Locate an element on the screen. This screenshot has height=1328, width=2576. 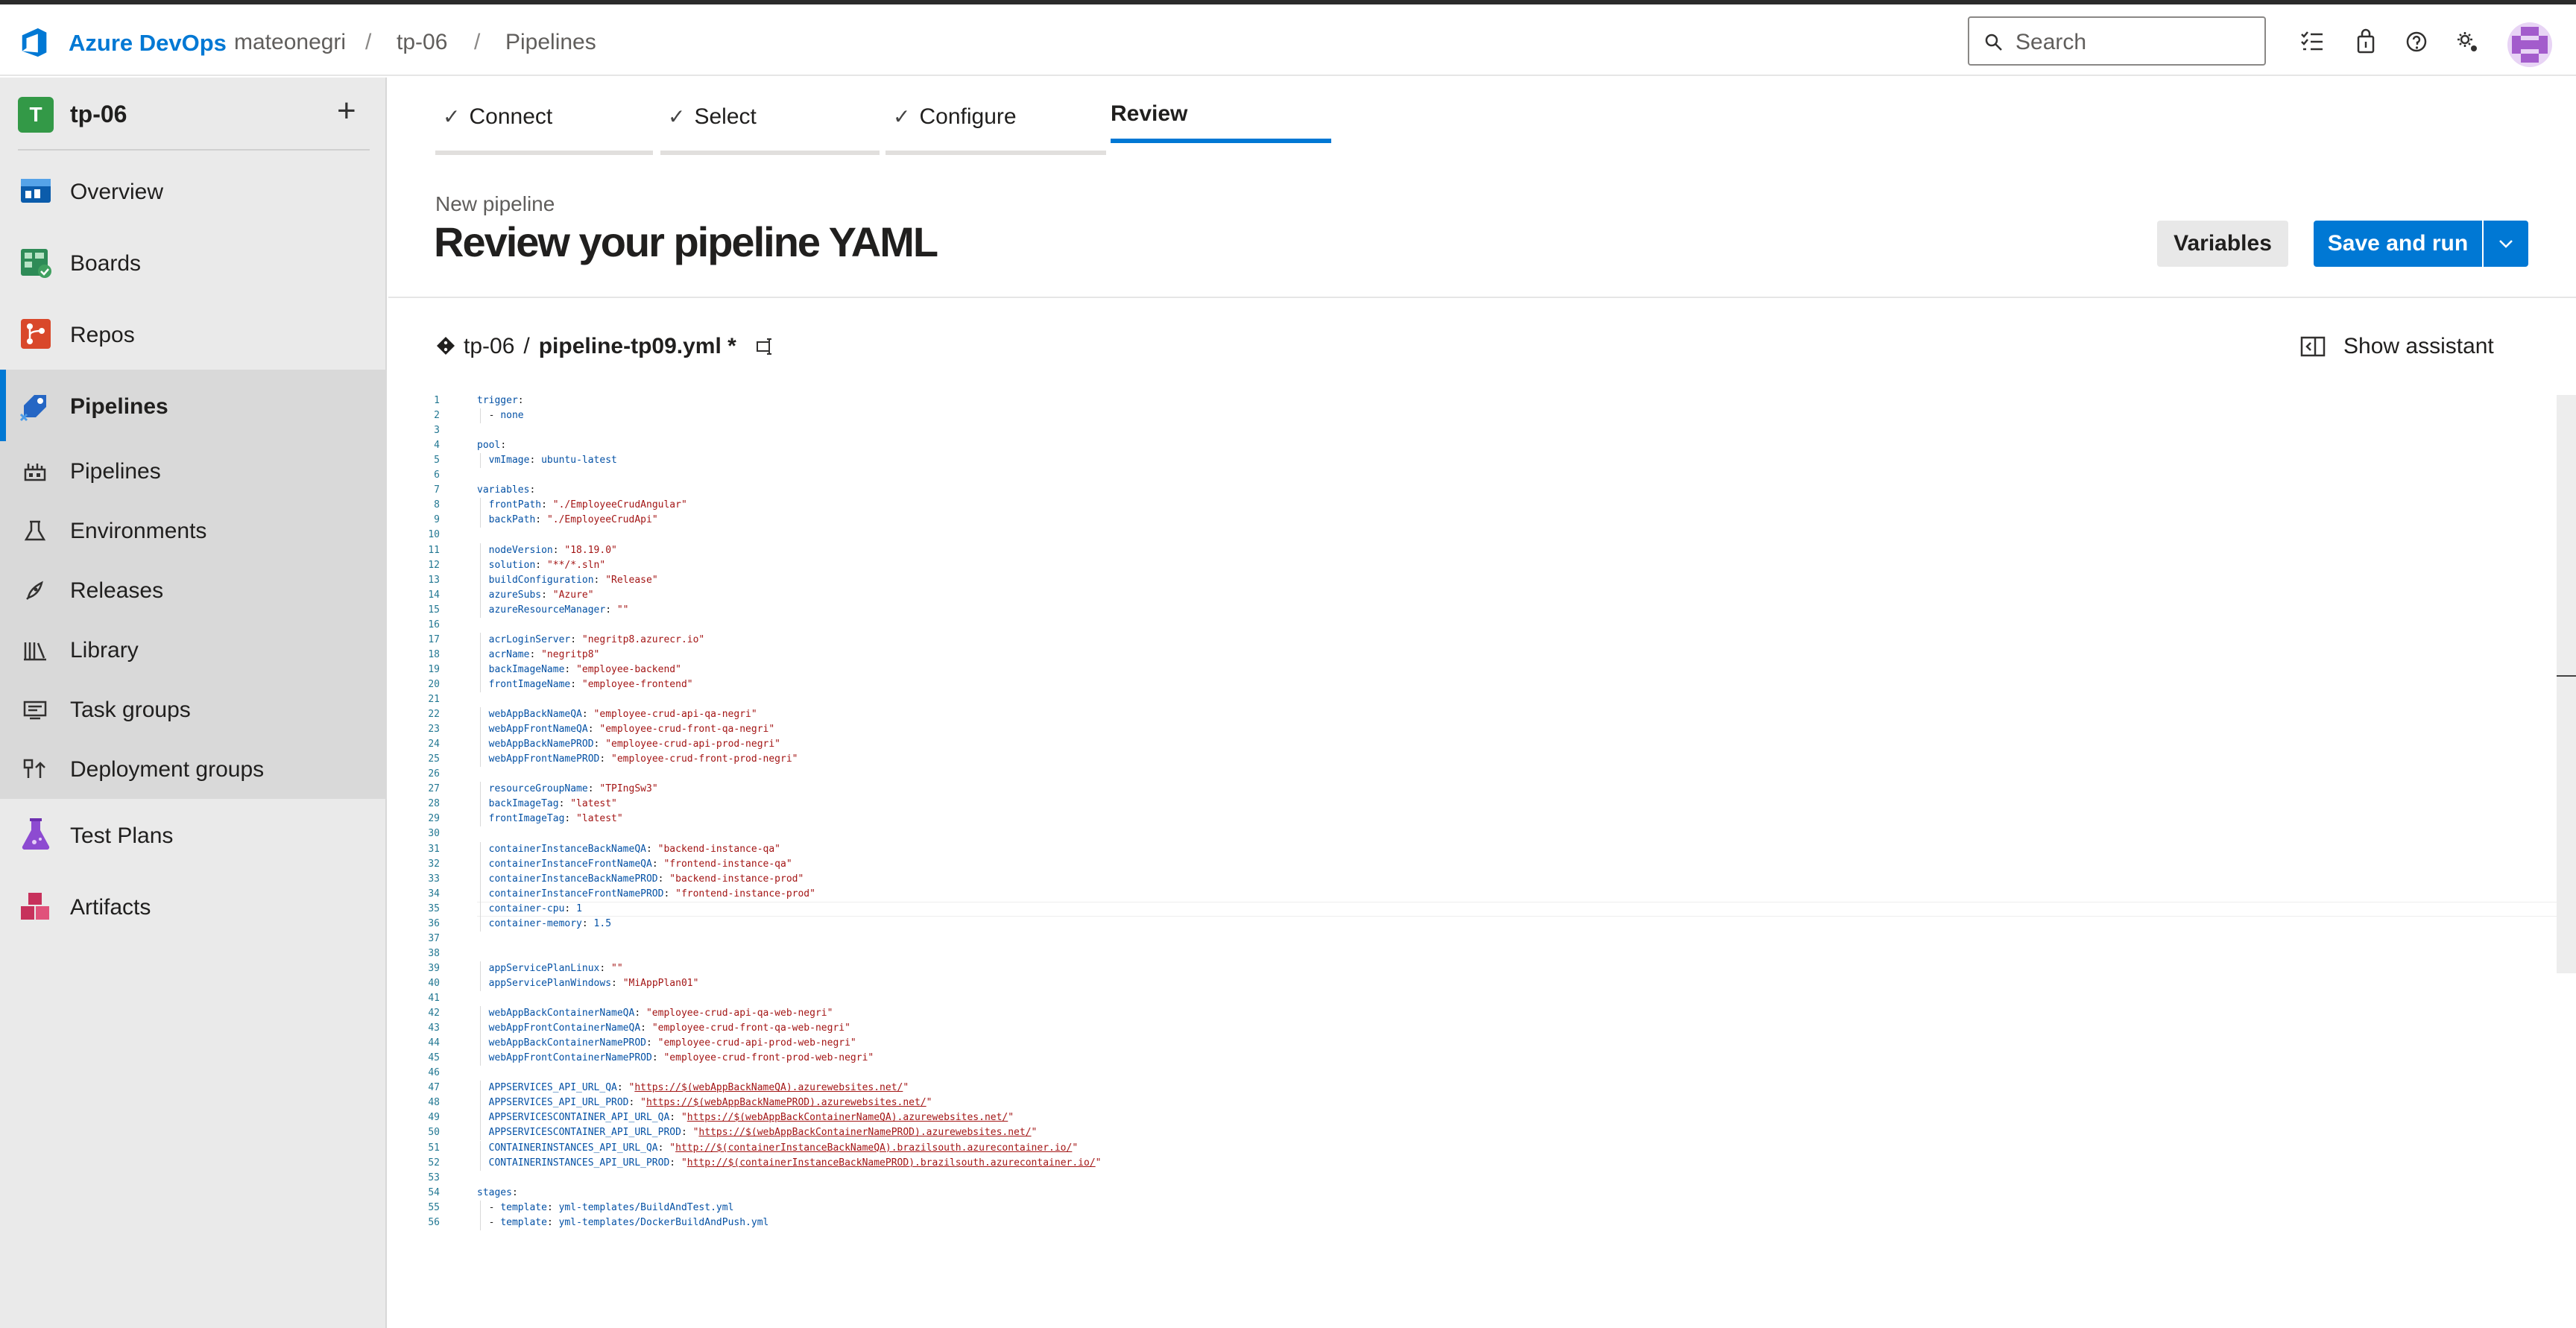
code-line: 30 is located at coordinates (1490, 834).